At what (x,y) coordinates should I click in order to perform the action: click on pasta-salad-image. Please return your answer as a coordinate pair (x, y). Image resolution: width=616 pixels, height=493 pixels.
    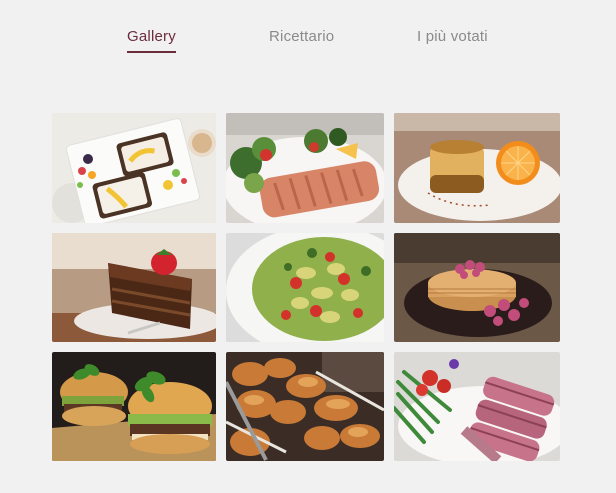
    Looking at the image, I should click on (305, 287).